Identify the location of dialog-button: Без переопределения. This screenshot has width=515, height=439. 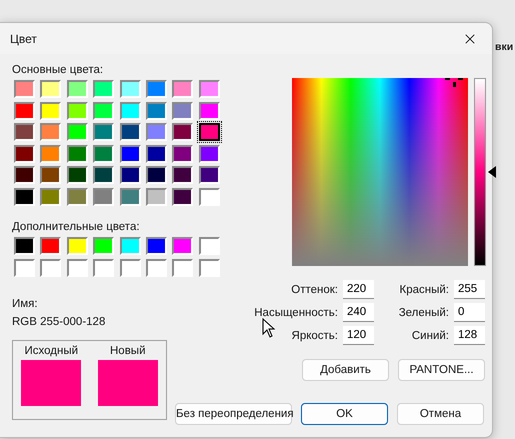
(233, 414).